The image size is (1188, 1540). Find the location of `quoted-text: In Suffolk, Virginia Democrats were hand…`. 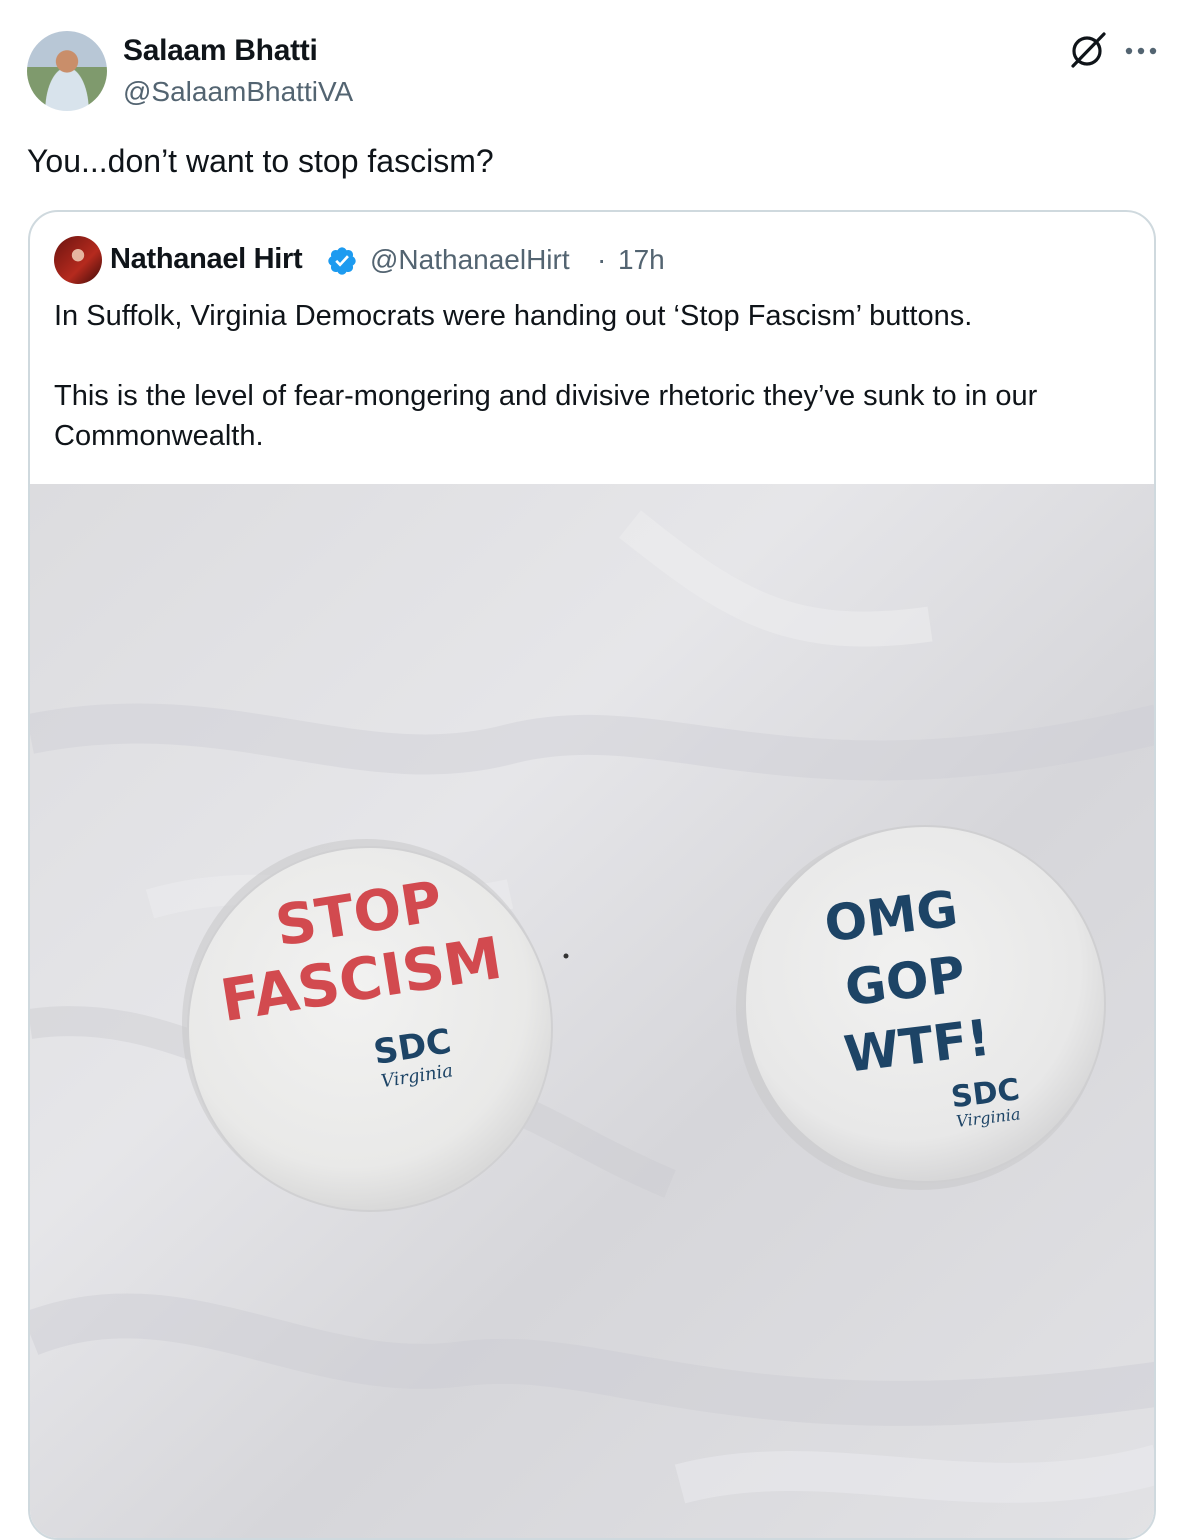

quoted-text: In Suffolk, Virginia Democrats were hand… is located at coordinates (594, 376).